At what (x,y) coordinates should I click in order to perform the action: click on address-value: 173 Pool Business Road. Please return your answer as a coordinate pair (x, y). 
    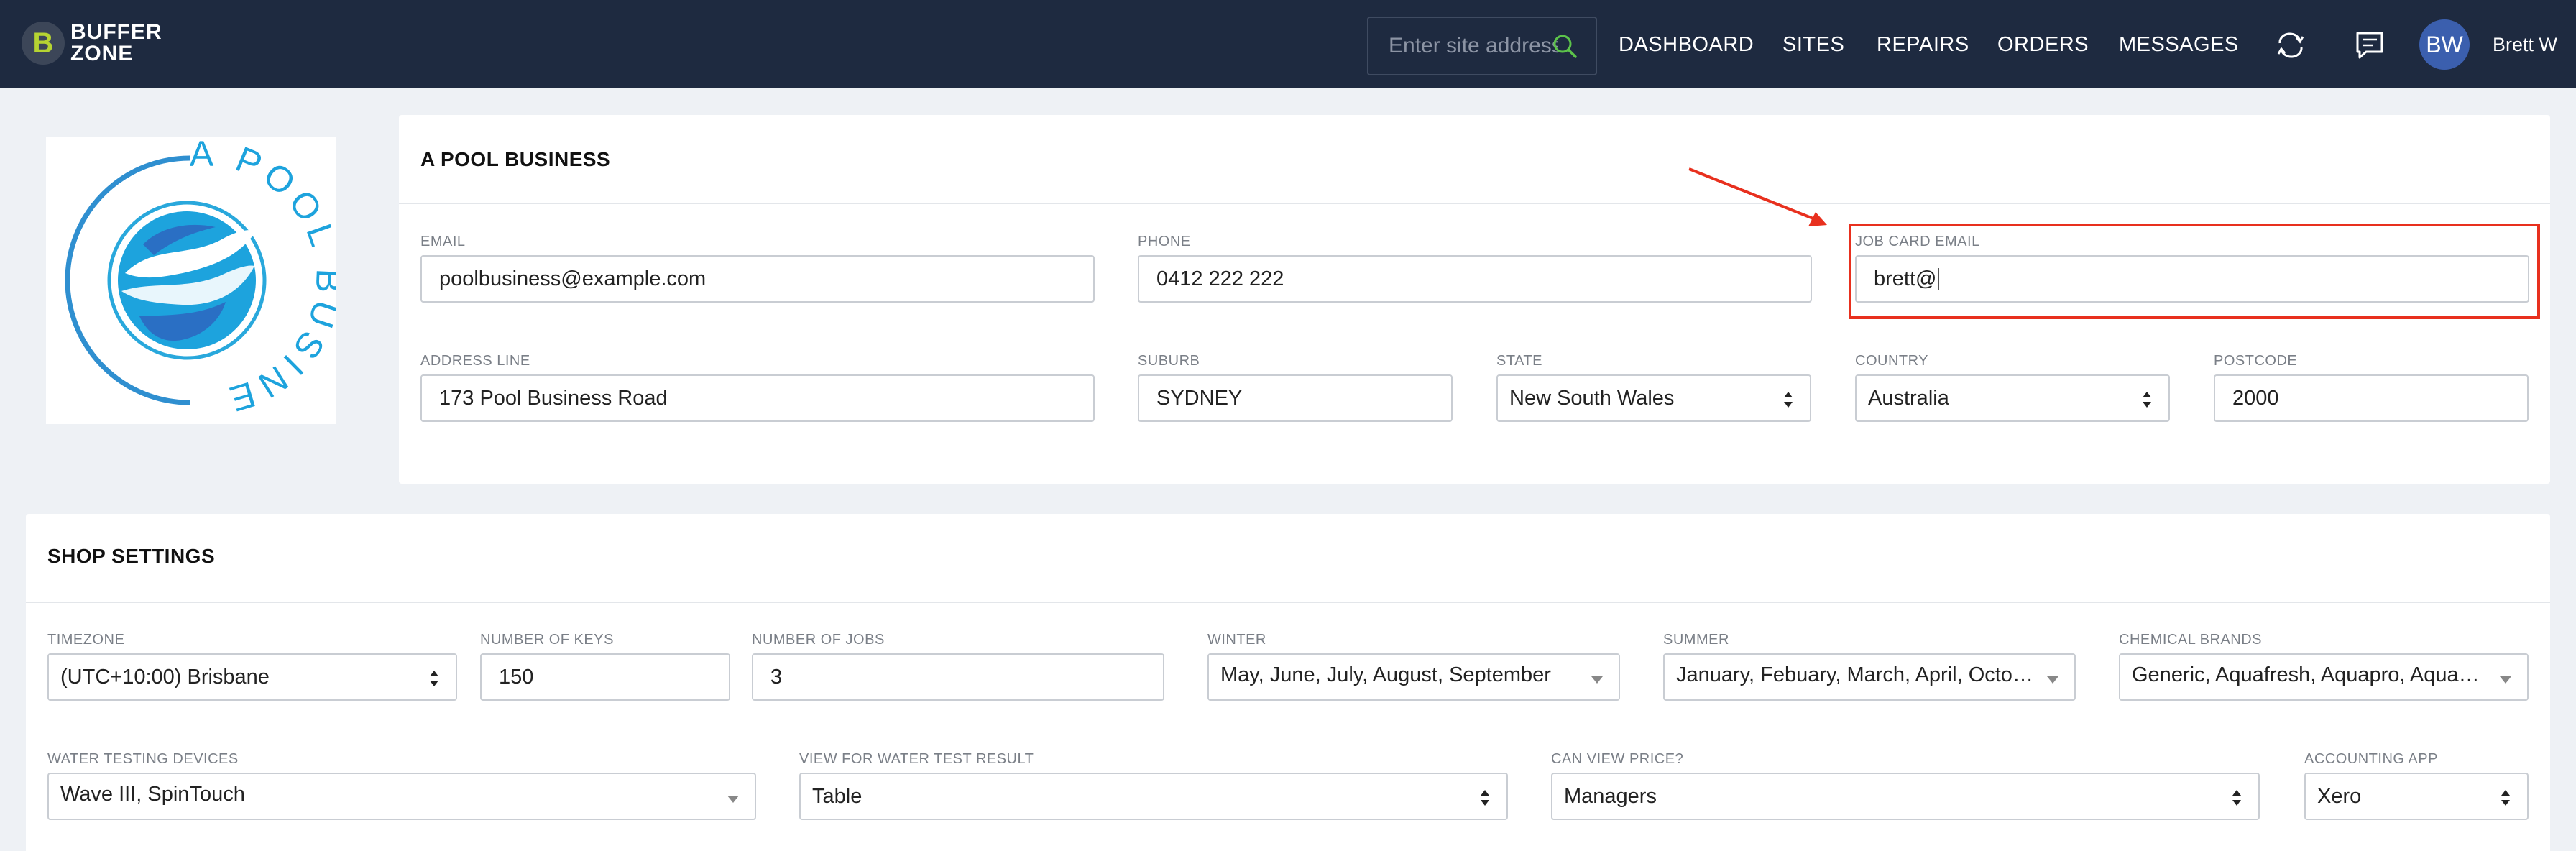
    Looking at the image, I should click on (553, 398).